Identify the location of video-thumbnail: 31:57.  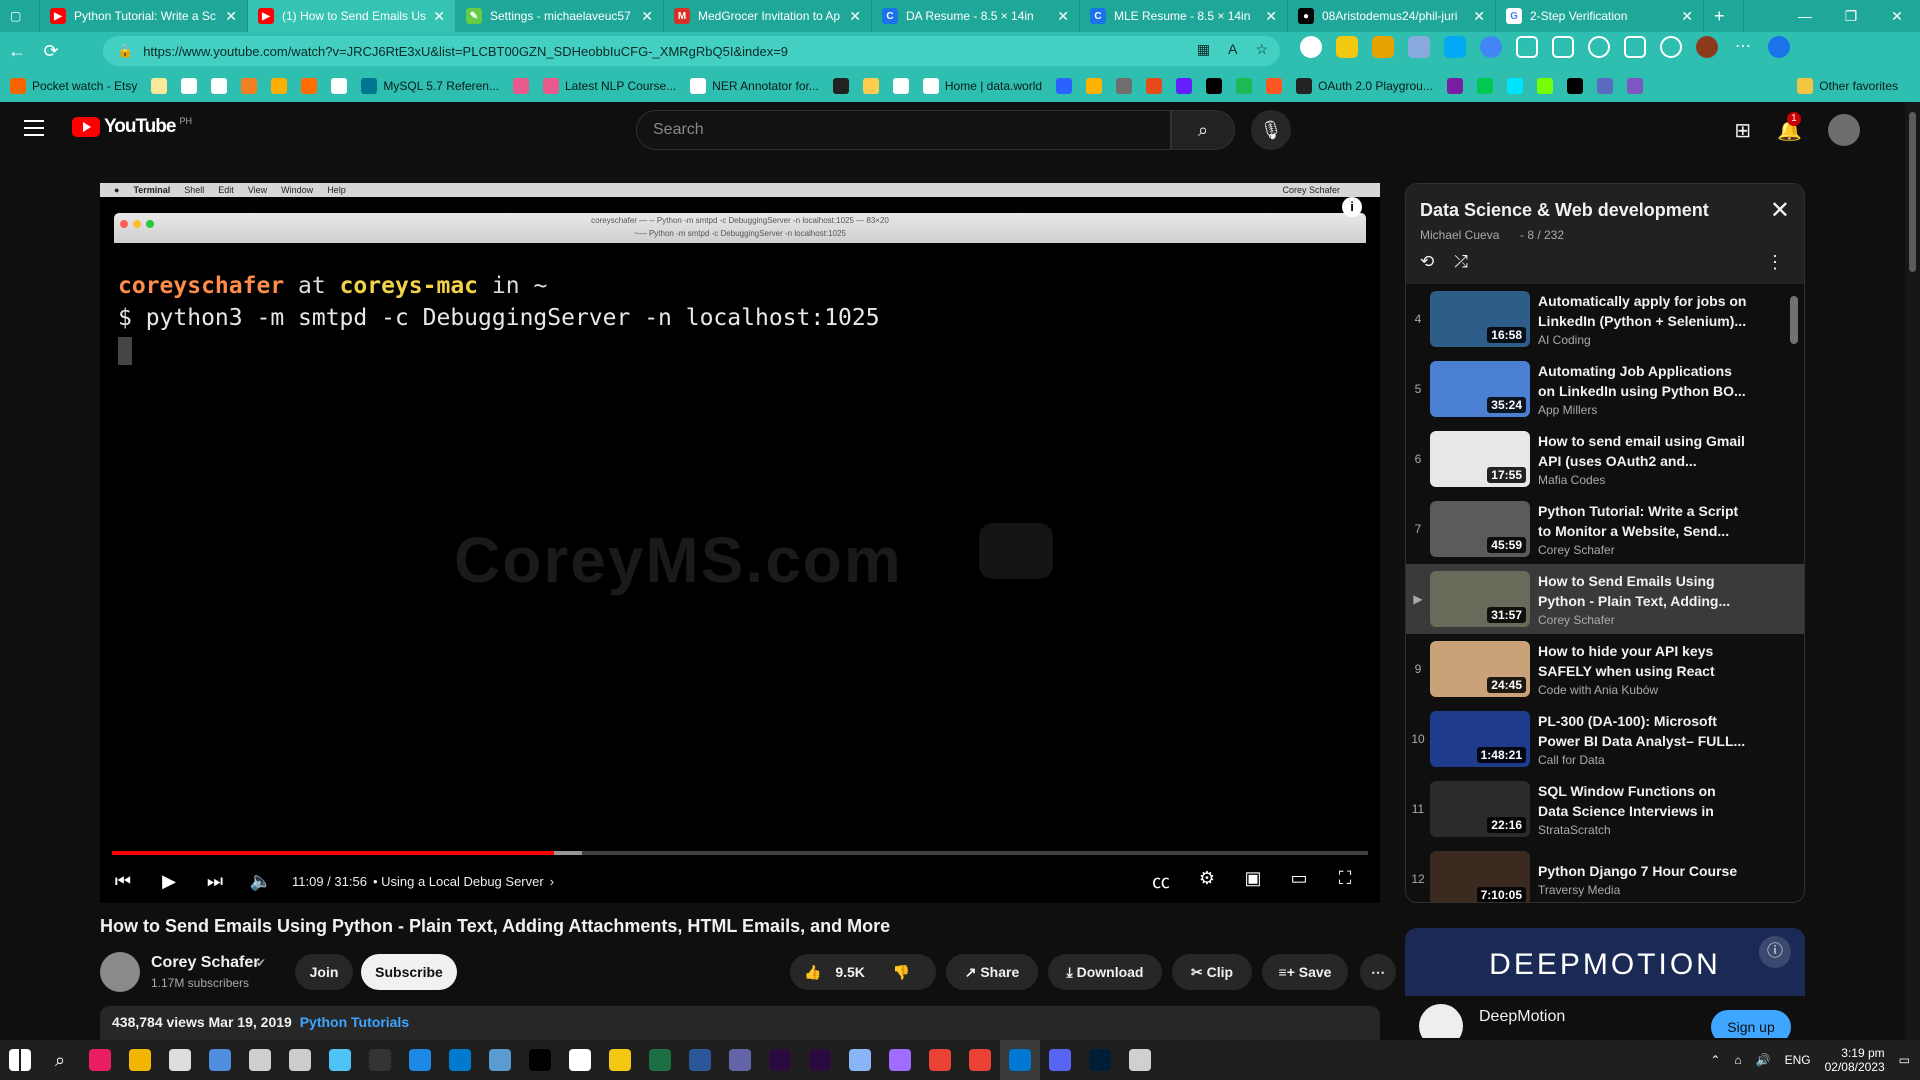
(1480, 599).